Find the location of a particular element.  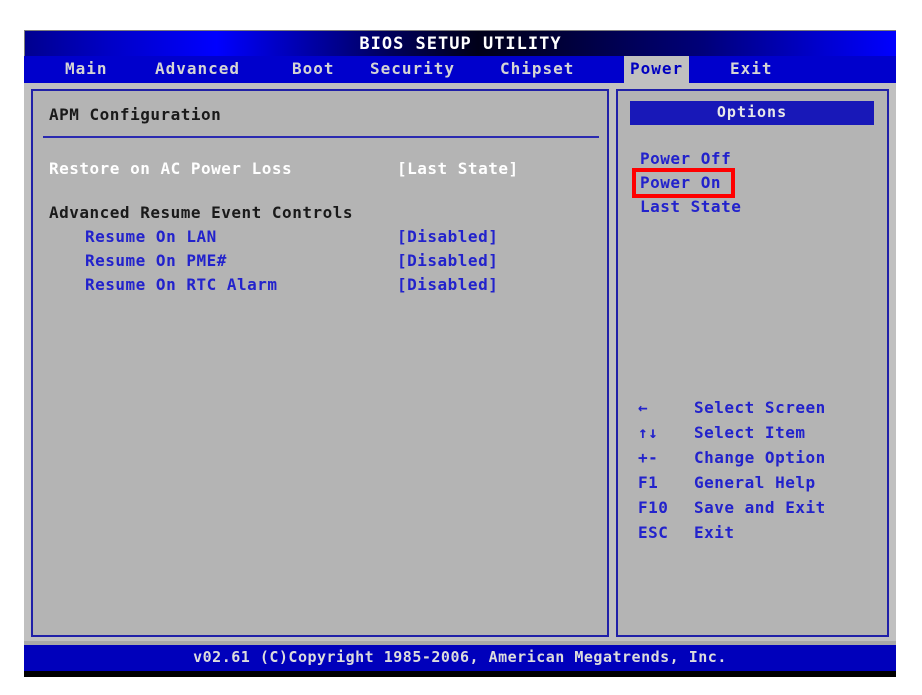

setting-row: Resume On RTC Alarm [Disabled] is located at coordinates (322, 286).